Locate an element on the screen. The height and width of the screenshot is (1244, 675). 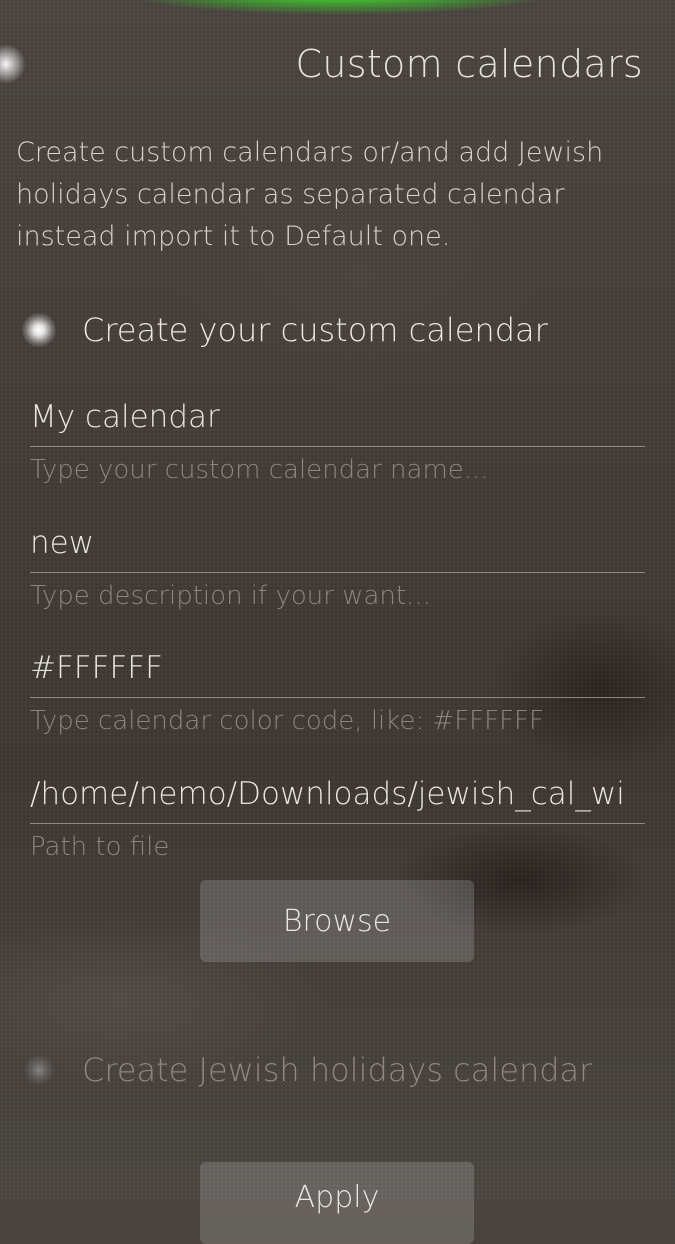
calendar-name-value: My calendar is located at coordinates (337, 417).